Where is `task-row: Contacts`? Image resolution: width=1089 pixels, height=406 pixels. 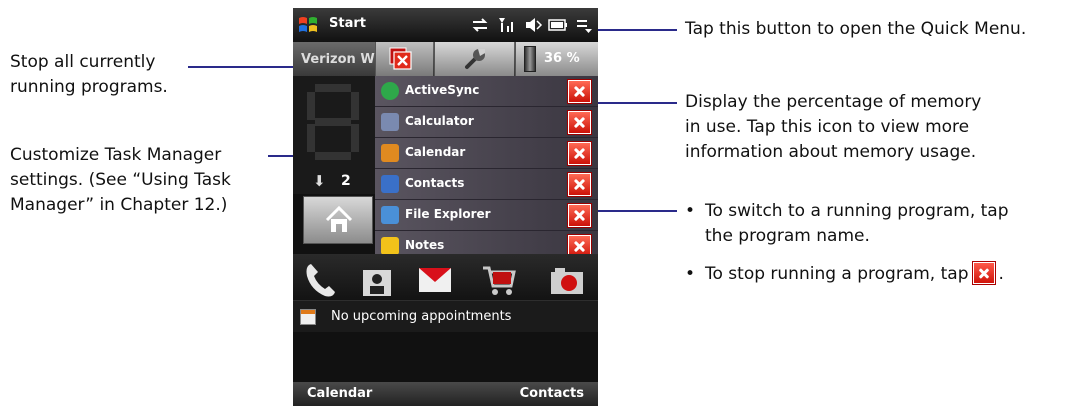
task-row: Contacts is located at coordinates (486, 184).